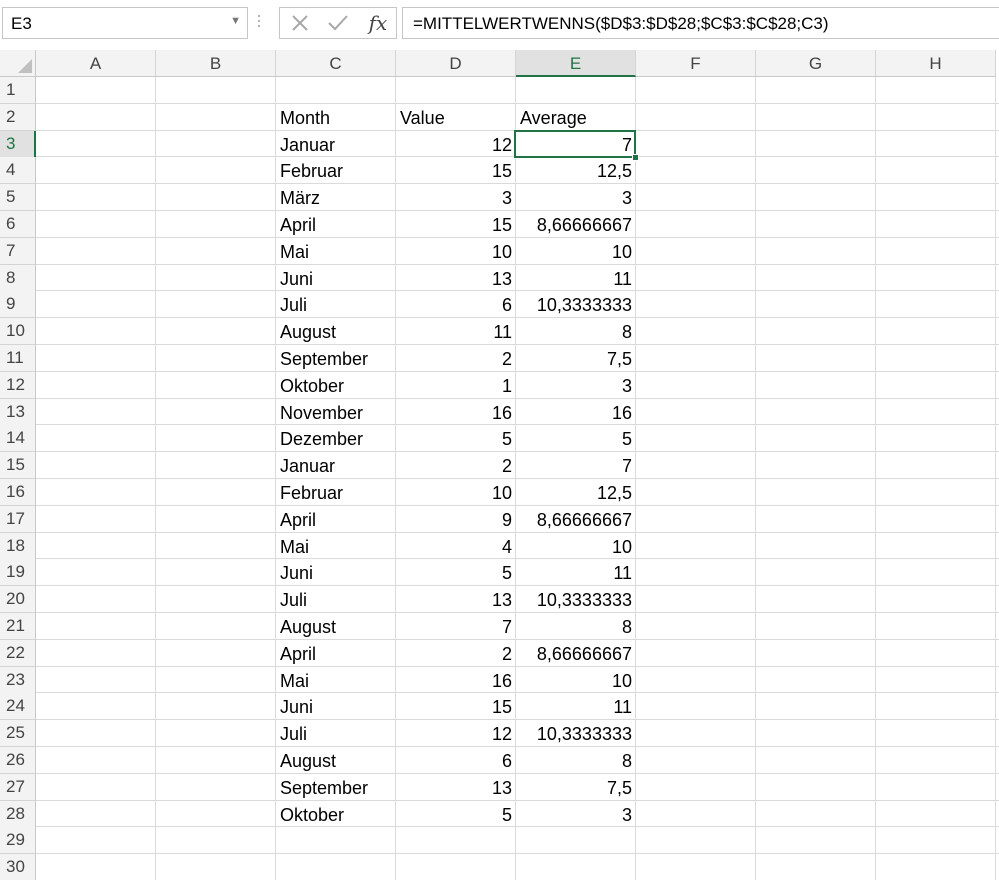 Image resolution: width=999 pixels, height=880 pixels. I want to click on cell-value: 7, so click(456, 626).